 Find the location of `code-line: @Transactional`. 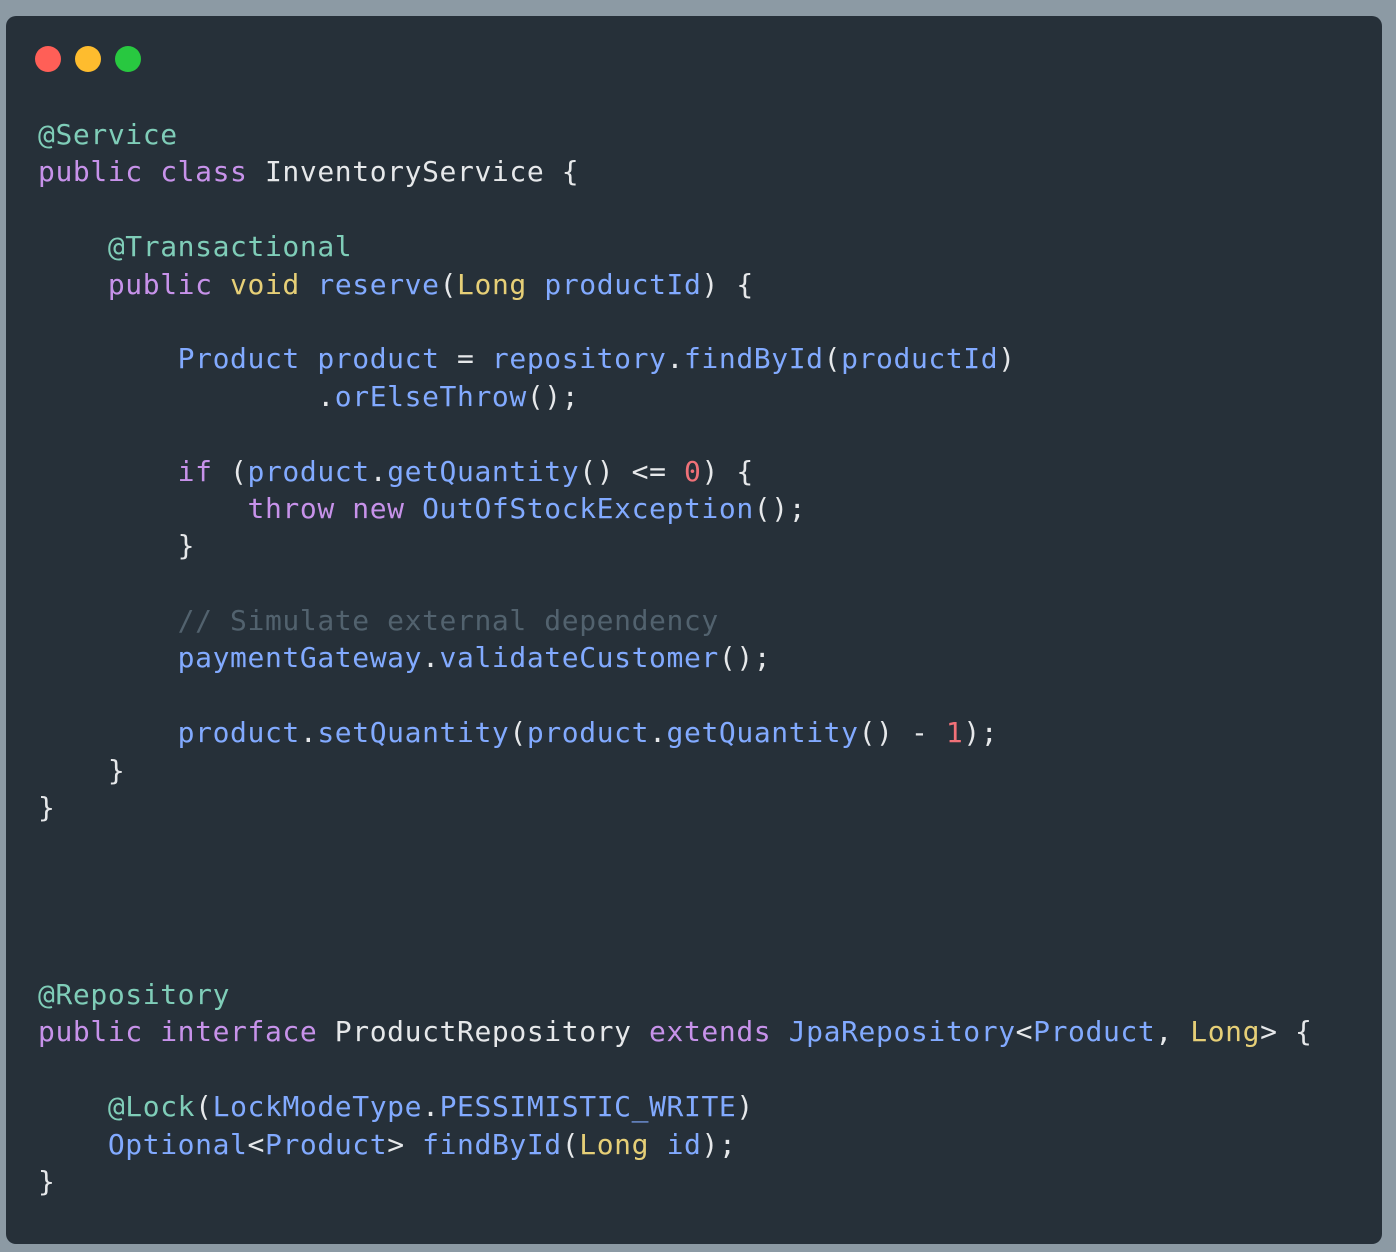

code-line: @Transactional is located at coordinates (675, 246).